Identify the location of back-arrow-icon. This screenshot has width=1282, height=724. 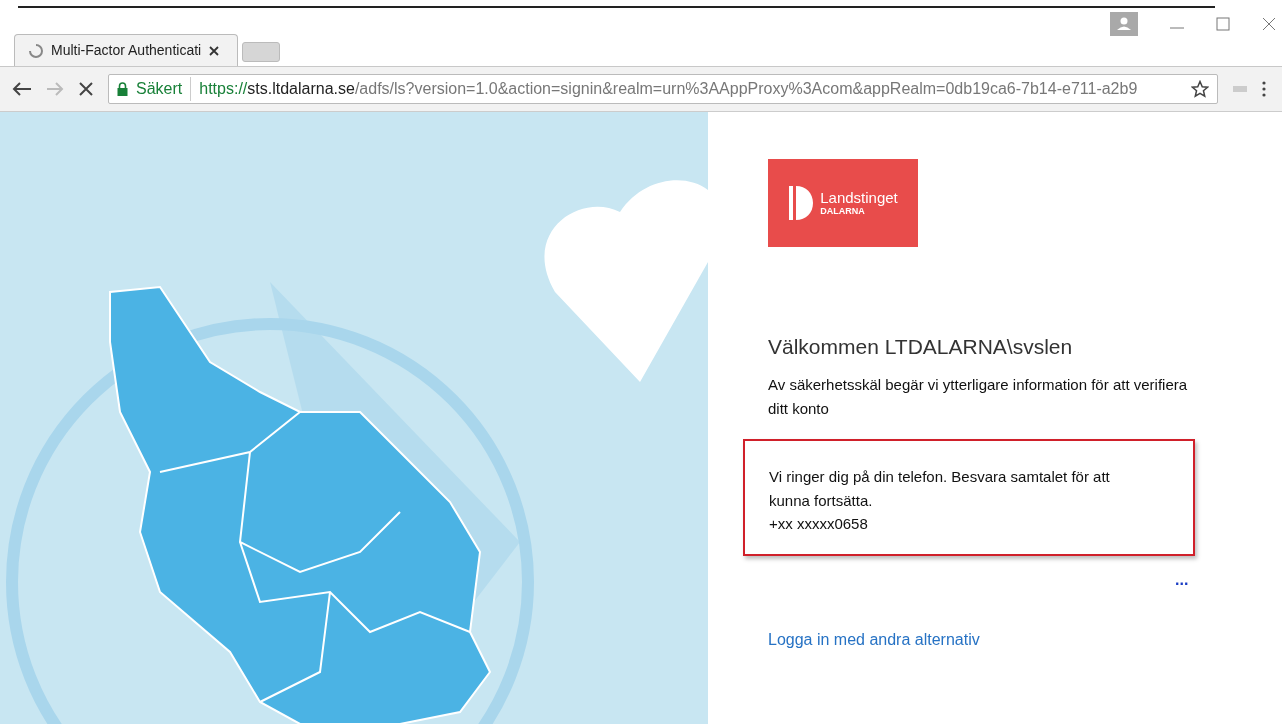
(22, 89).